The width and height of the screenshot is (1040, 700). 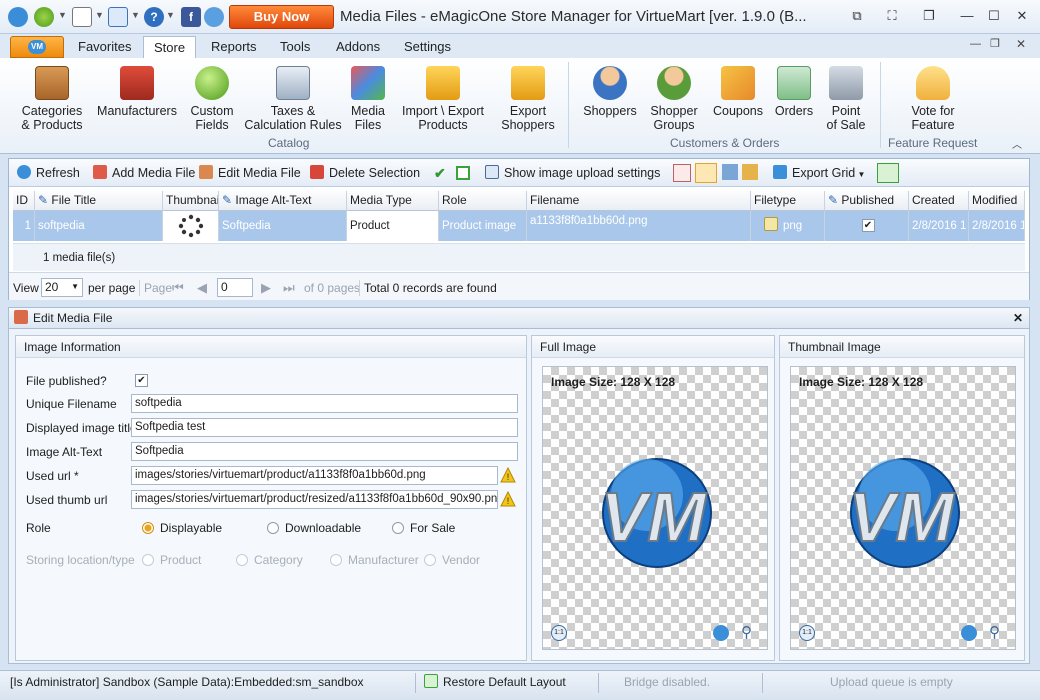 I want to click on cell-file-title: softpedia, so click(x=99, y=226).